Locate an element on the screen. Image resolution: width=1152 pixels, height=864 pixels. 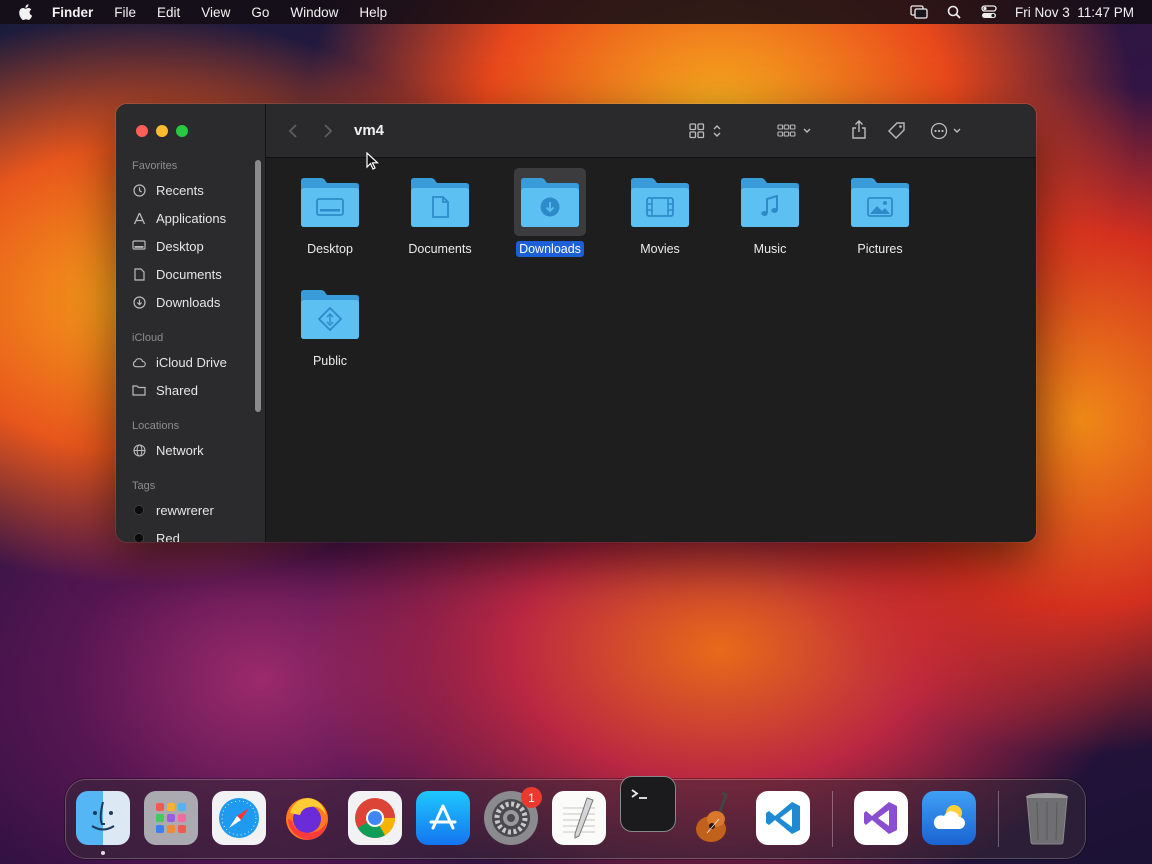
spotlight-icon is located at coordinates (954, 12).